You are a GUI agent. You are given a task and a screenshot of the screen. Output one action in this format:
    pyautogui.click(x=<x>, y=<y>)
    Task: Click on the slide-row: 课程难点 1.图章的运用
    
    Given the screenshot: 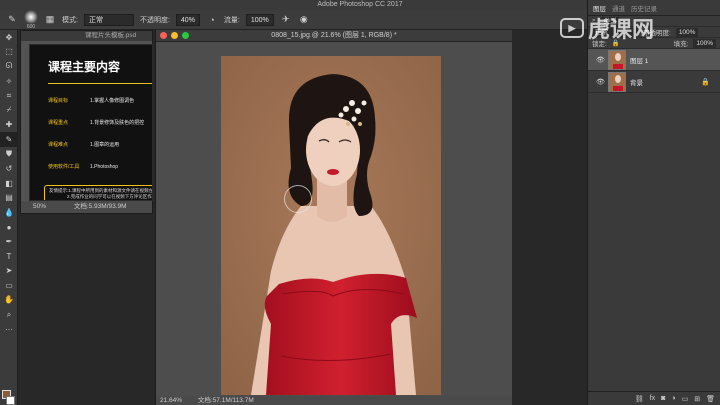 What is the action you would take?
    pyautogui.click(x=84, y=145)
    